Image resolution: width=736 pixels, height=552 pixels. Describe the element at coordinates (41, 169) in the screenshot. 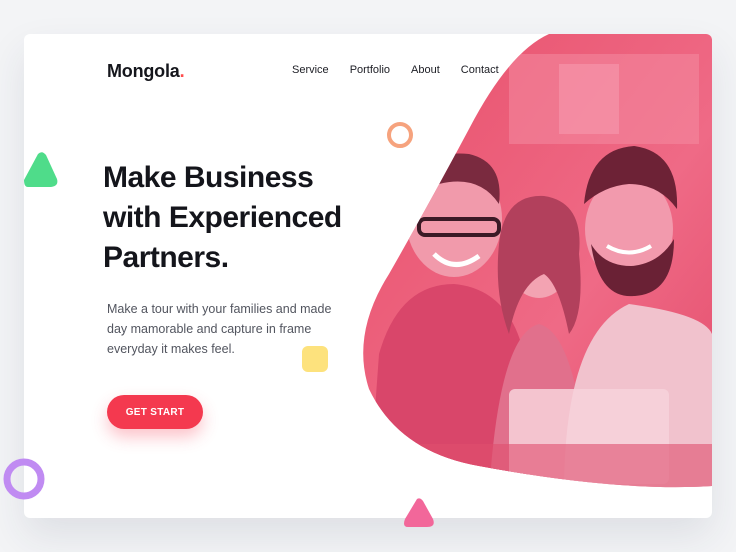

I see `green-triangle-accent` at that location.